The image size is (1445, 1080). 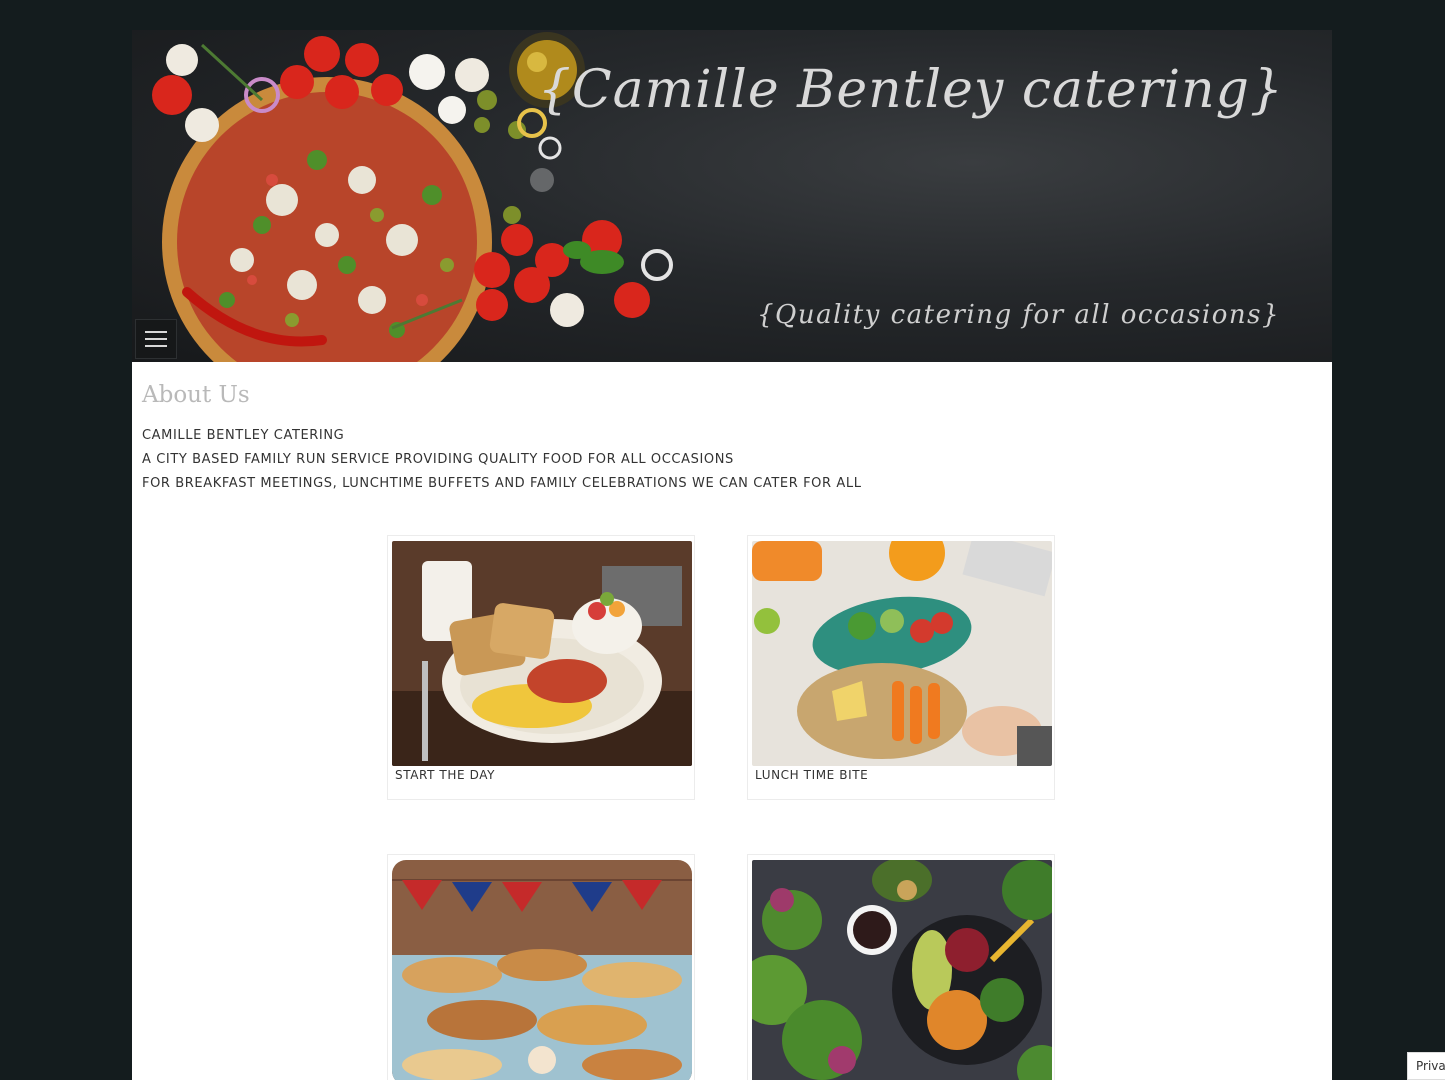 I want to click on about-heading: About Us, so click(x=196, y=395).